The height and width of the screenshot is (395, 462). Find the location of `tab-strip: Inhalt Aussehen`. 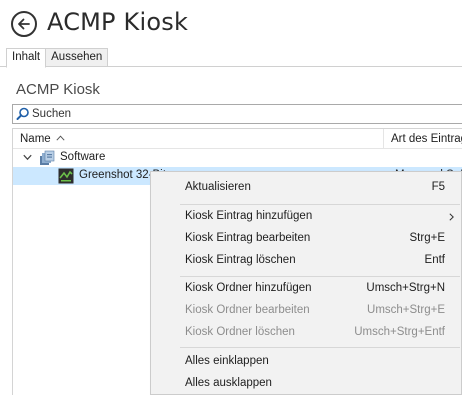

tab-strip: Inhalt Aussehen is located at coordinates (57, 58).